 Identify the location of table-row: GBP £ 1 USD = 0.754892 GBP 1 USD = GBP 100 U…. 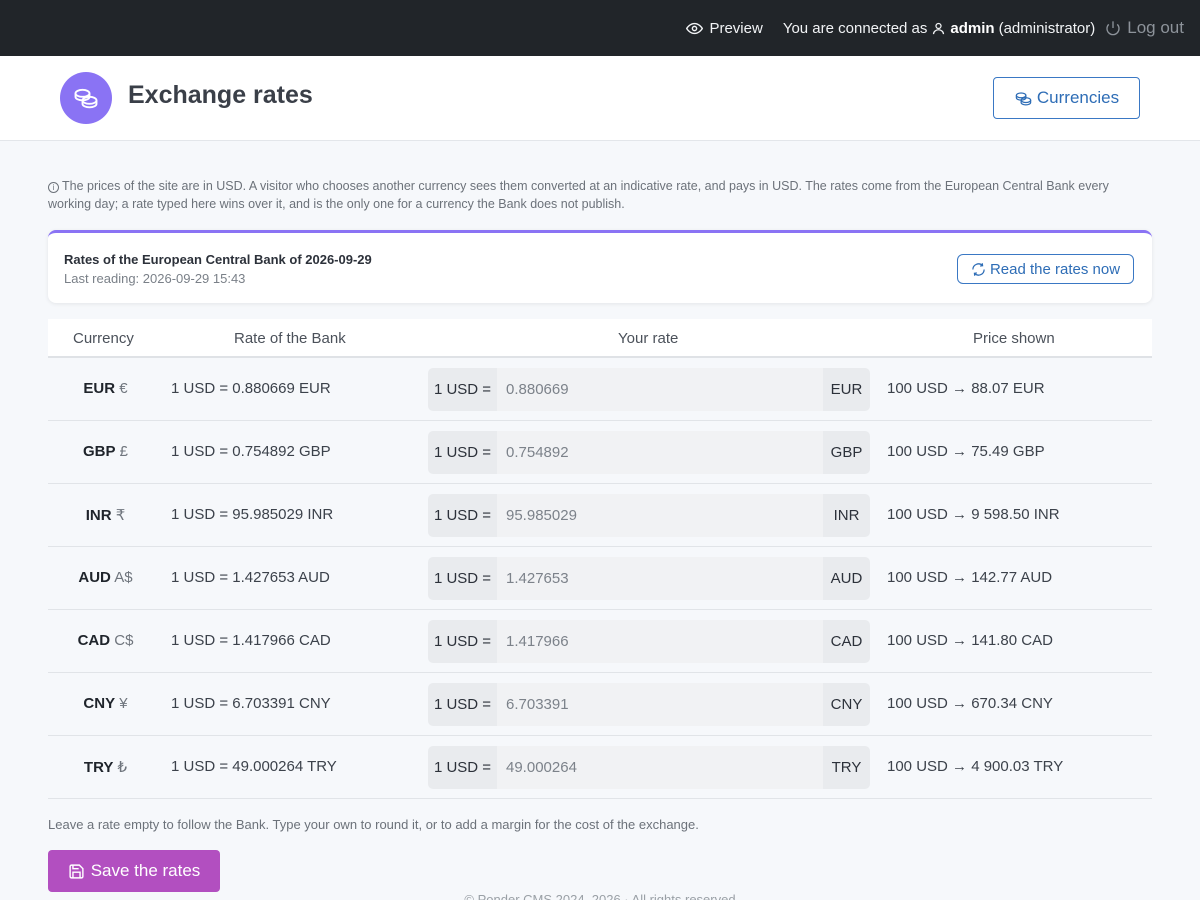
(600, 452).